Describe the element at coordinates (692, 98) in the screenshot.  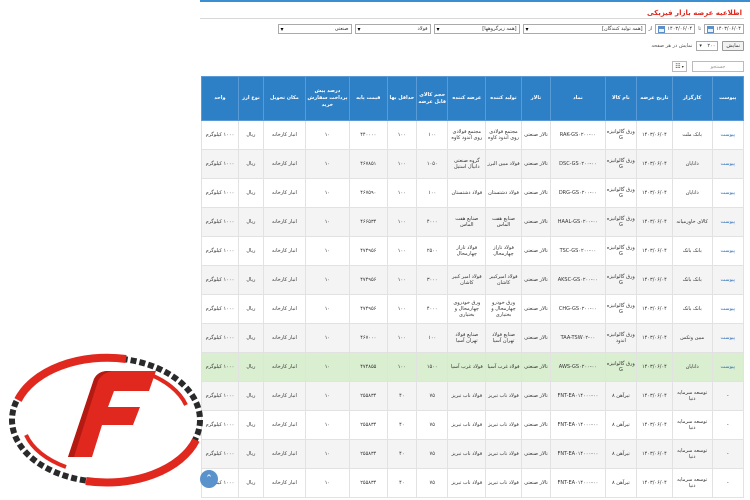
I see `column-header: کارگزار` at that location.